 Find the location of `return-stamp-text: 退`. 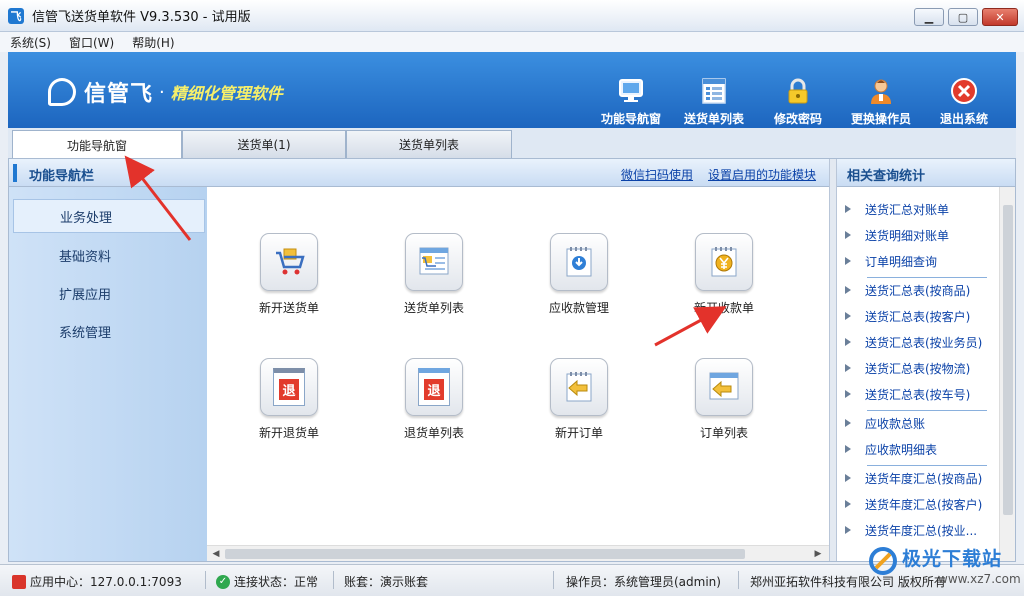

return-stamp-text: 退 is located at coordinates (434, 389).